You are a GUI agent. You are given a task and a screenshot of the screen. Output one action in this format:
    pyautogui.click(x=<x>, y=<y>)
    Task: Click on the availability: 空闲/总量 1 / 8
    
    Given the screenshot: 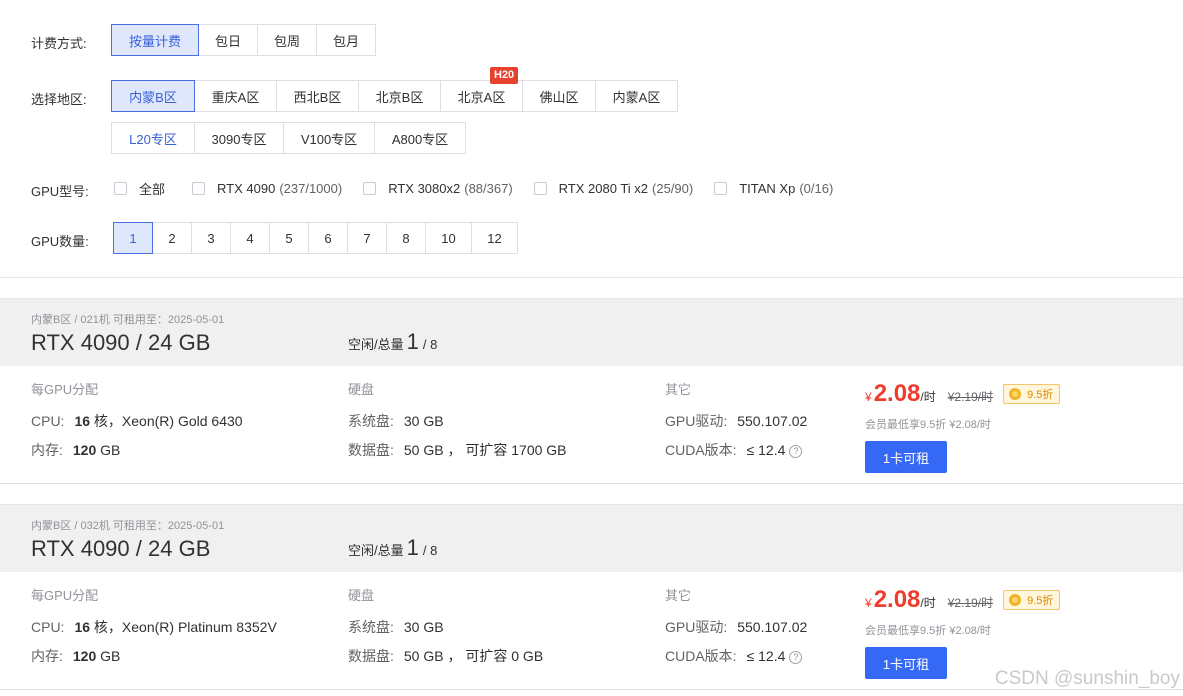 What is the action you would take?
    pyautogui.click(x=392, y=548)
    